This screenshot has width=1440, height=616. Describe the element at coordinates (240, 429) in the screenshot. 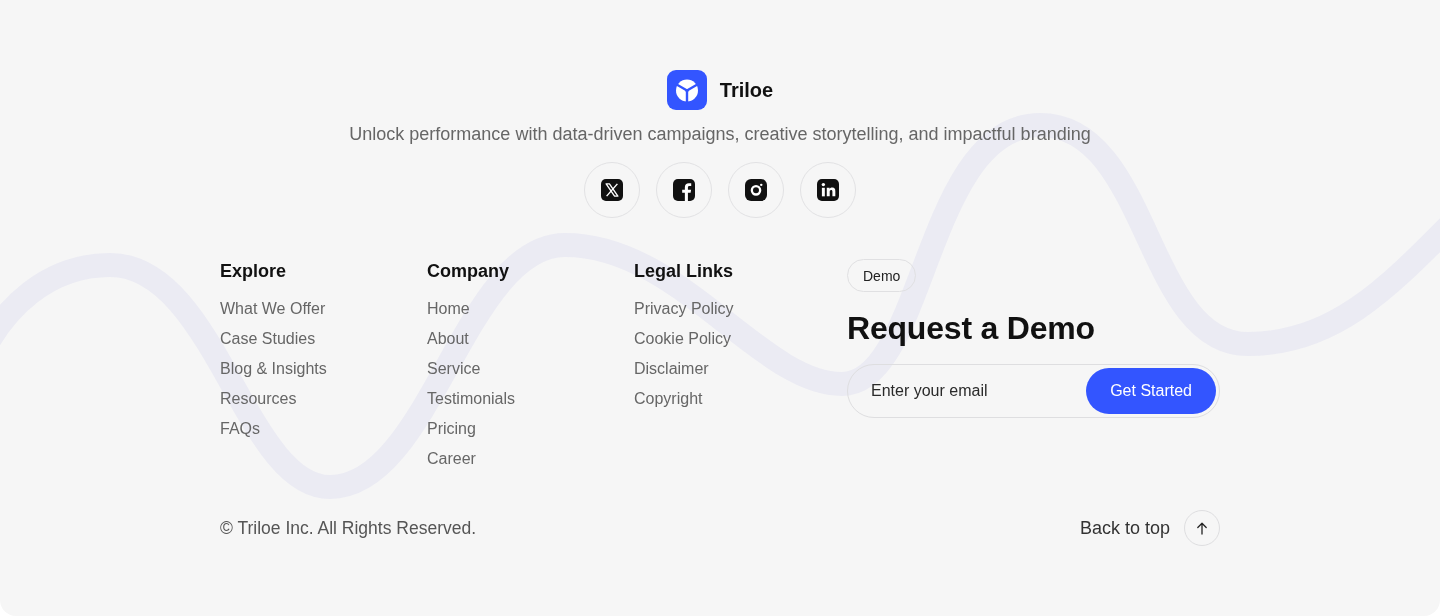

I see `footer-link: FAQs` at that location.